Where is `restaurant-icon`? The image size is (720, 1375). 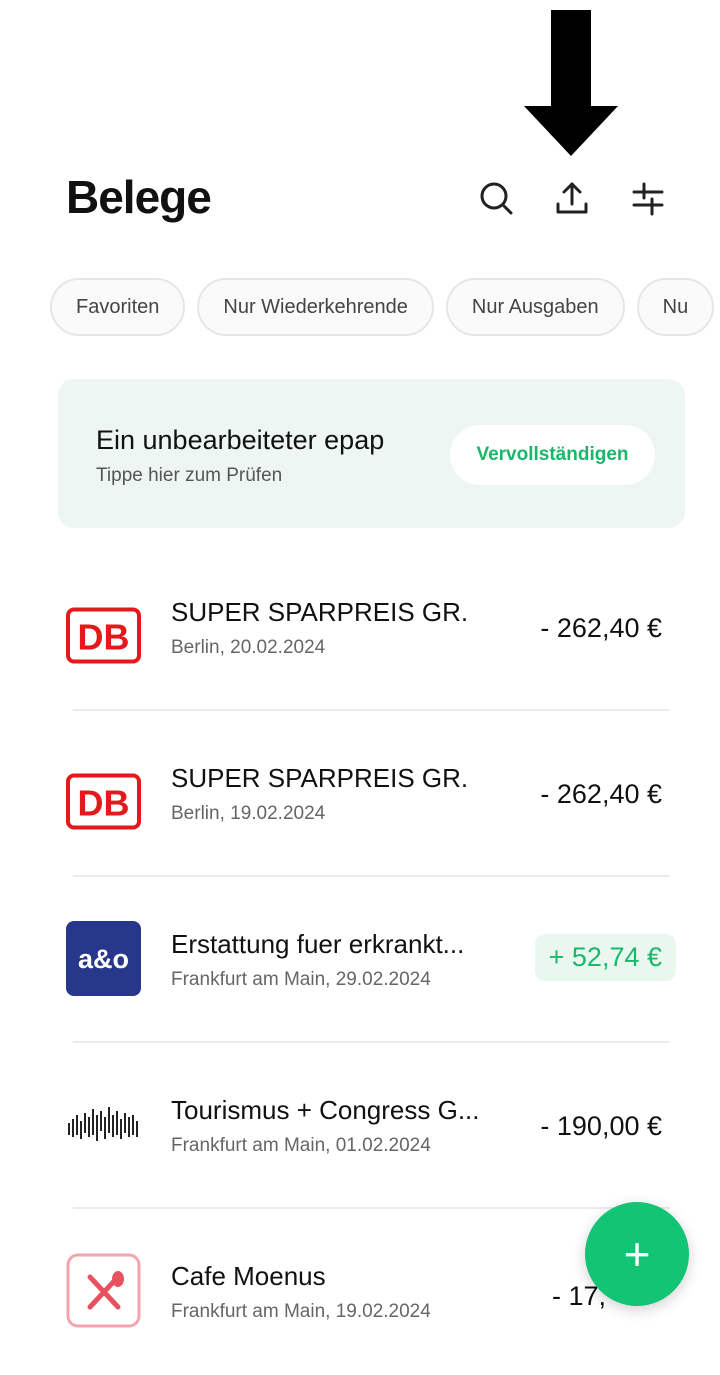 restaurant-icon is located at coordinates (103, 1290).